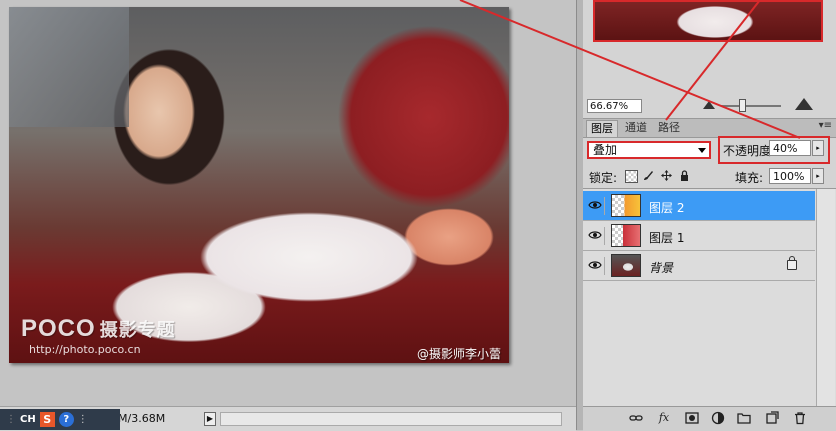  What do you see at coordinates (702, 150) in the screenshot?
I see `chevron-down-icon` at bounding box center [702, 150].